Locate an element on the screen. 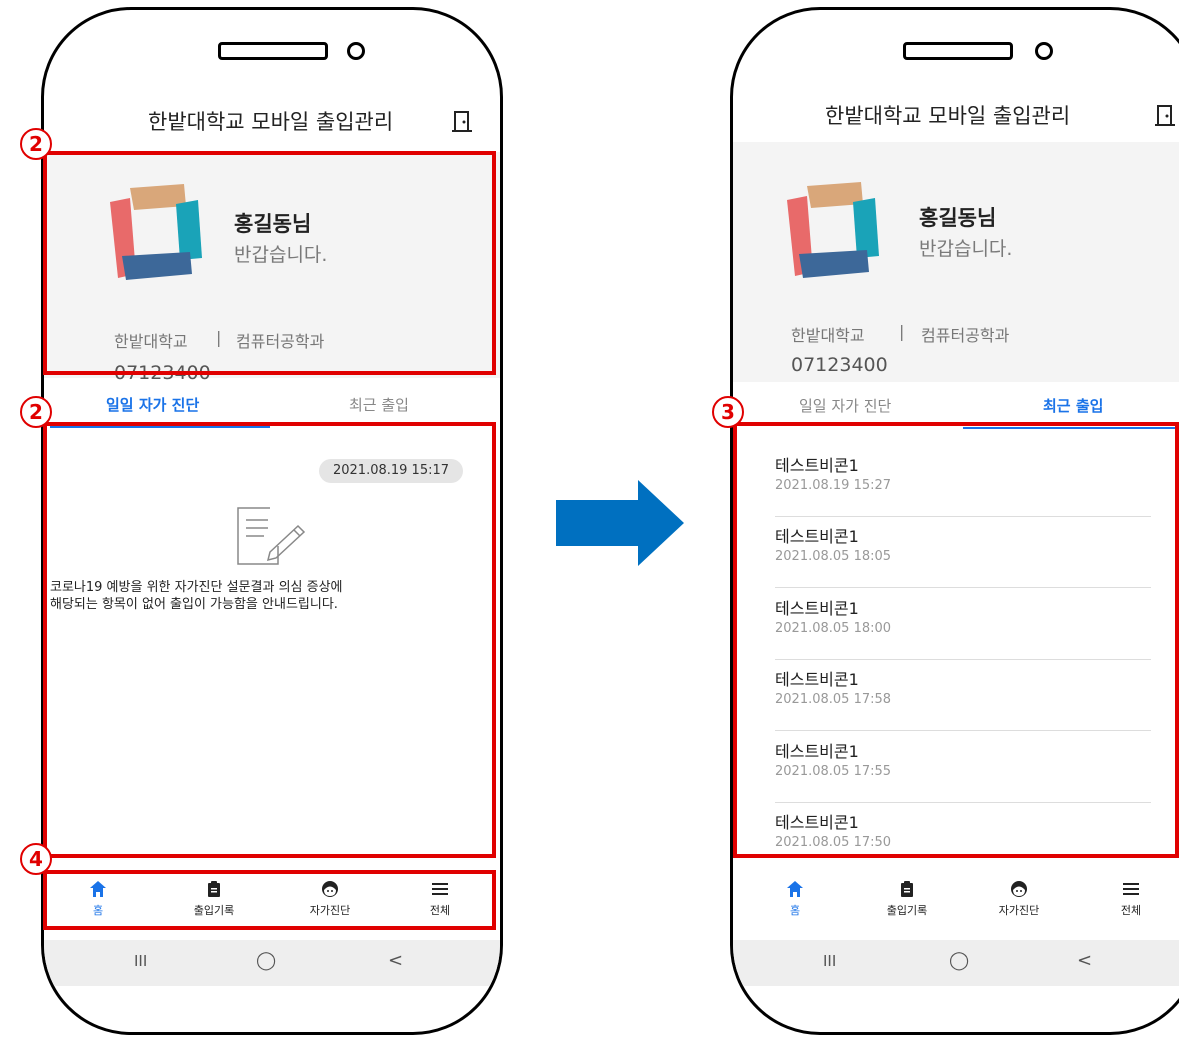  nav-all: 전체 is located at coordinates (1131, 899).